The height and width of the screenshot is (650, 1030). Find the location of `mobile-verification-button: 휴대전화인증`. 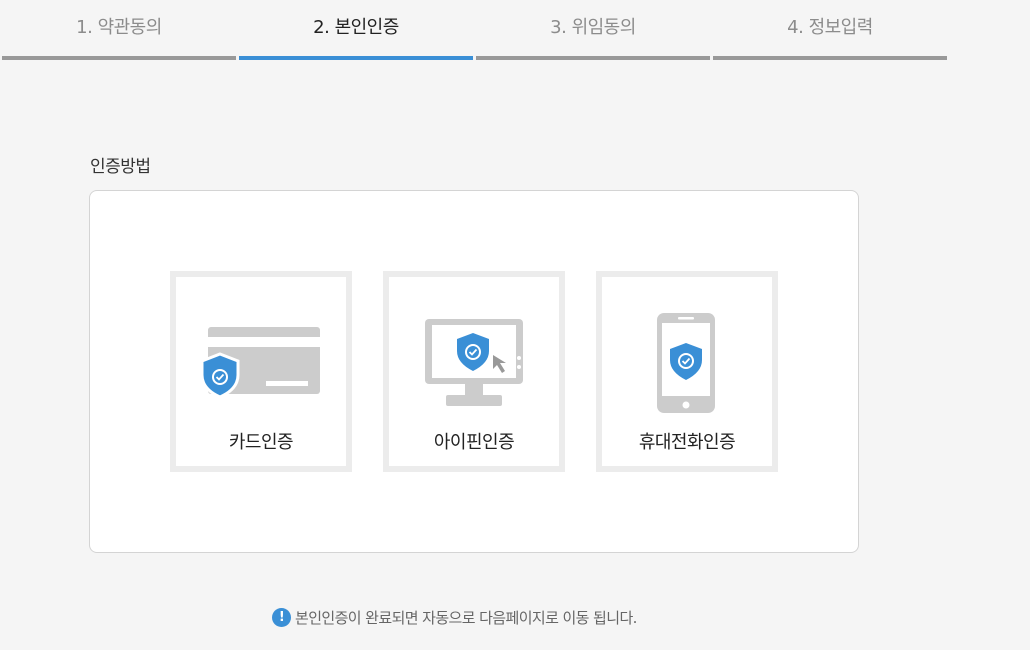

mobile-verification-button: 휴대전화인증 is located at coordinates (687, 371).